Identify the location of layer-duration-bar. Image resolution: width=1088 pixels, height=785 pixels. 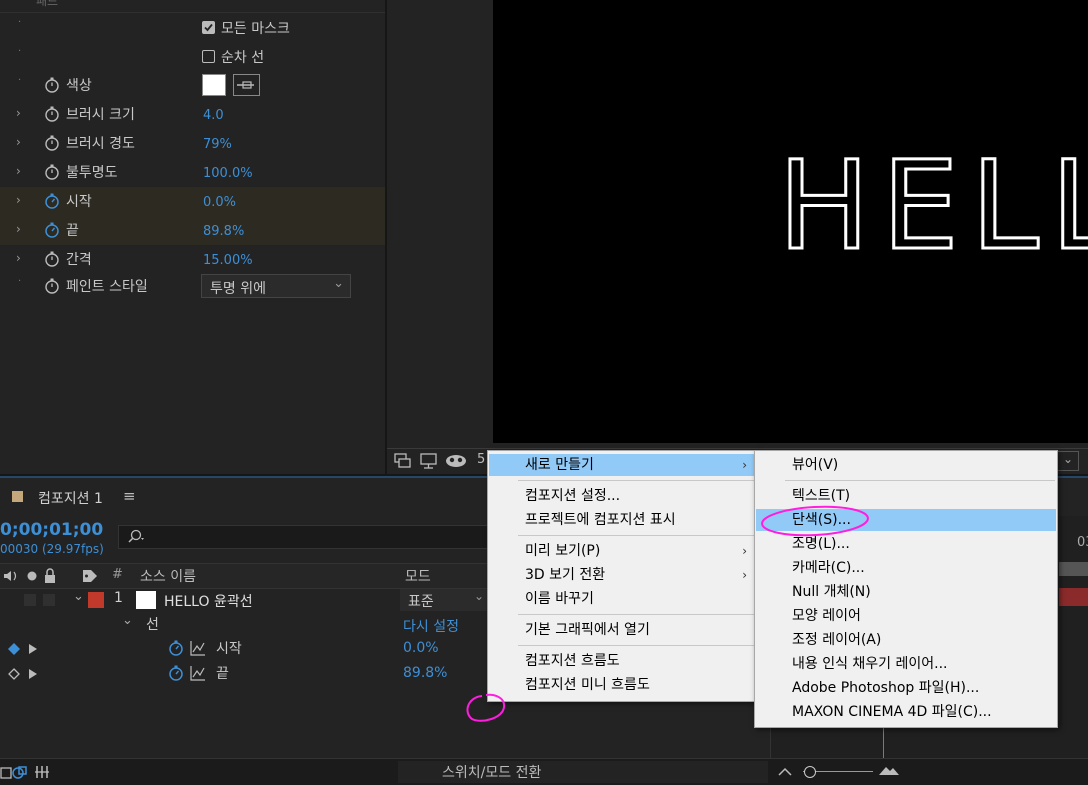
(1073, 597).